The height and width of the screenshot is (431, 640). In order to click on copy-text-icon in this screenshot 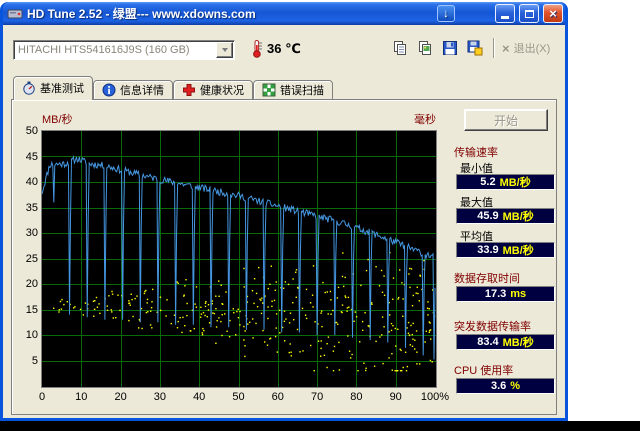, I will do `click(400, 48)`.